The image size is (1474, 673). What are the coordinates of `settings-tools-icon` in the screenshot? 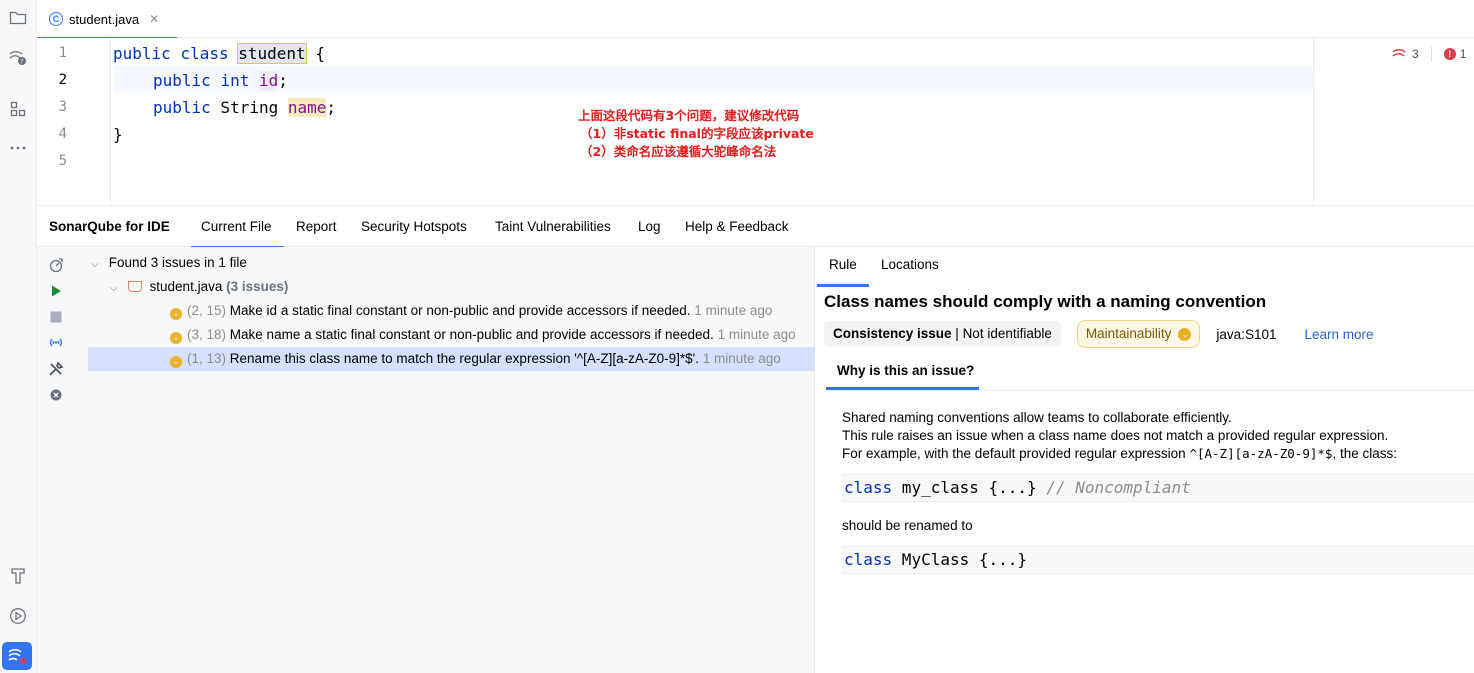 It's located at (56, 369).